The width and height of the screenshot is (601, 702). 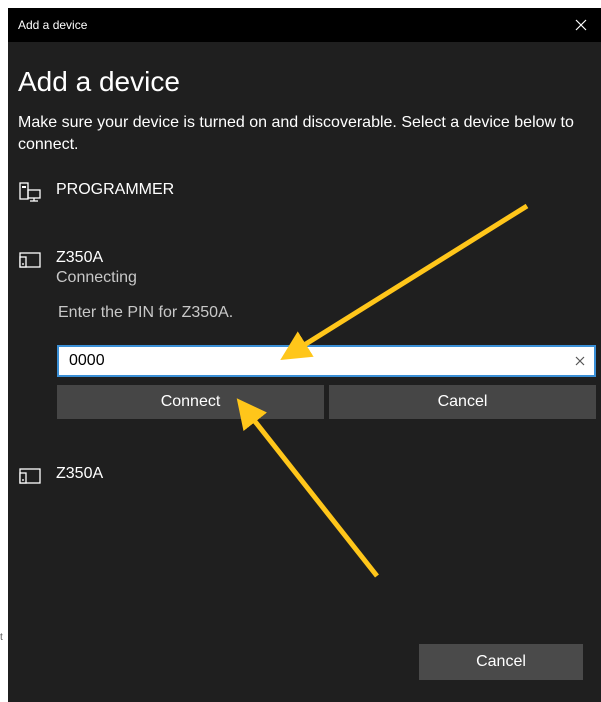 What do you see at coordinates (30, 192) in the screenshot?
I see `desktop-computer-icon` at bounding box center [30, 192].